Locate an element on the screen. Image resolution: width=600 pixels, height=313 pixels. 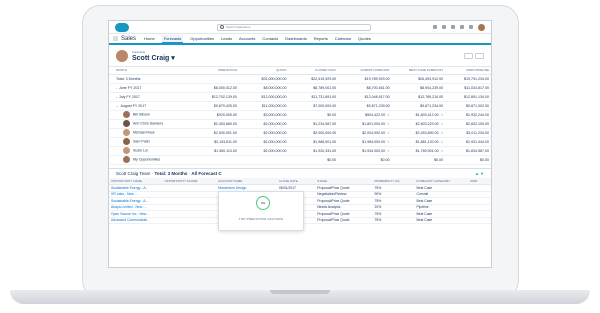
row-label: My Opportunities is located at coordinates (149, 160).